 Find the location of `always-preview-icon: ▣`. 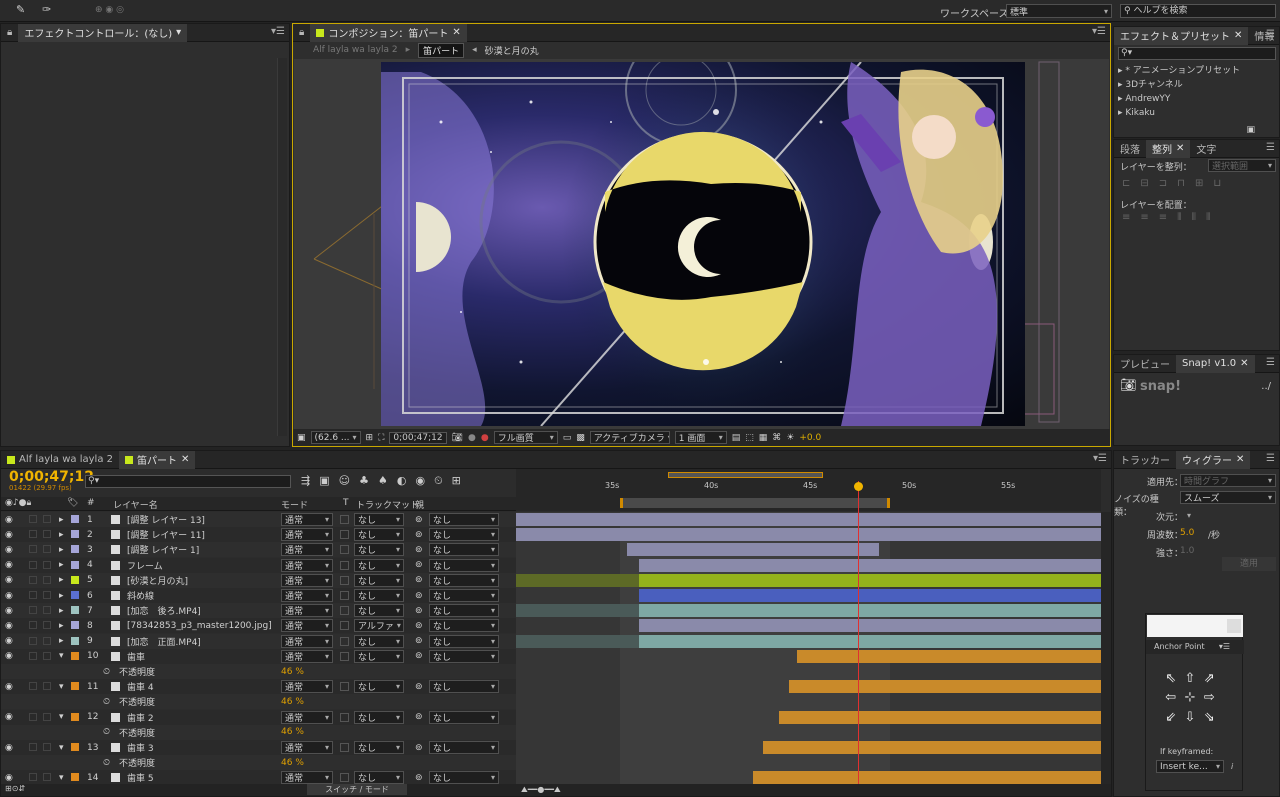

always-preview-icon: ▣ is located at coordinates (301, 438).